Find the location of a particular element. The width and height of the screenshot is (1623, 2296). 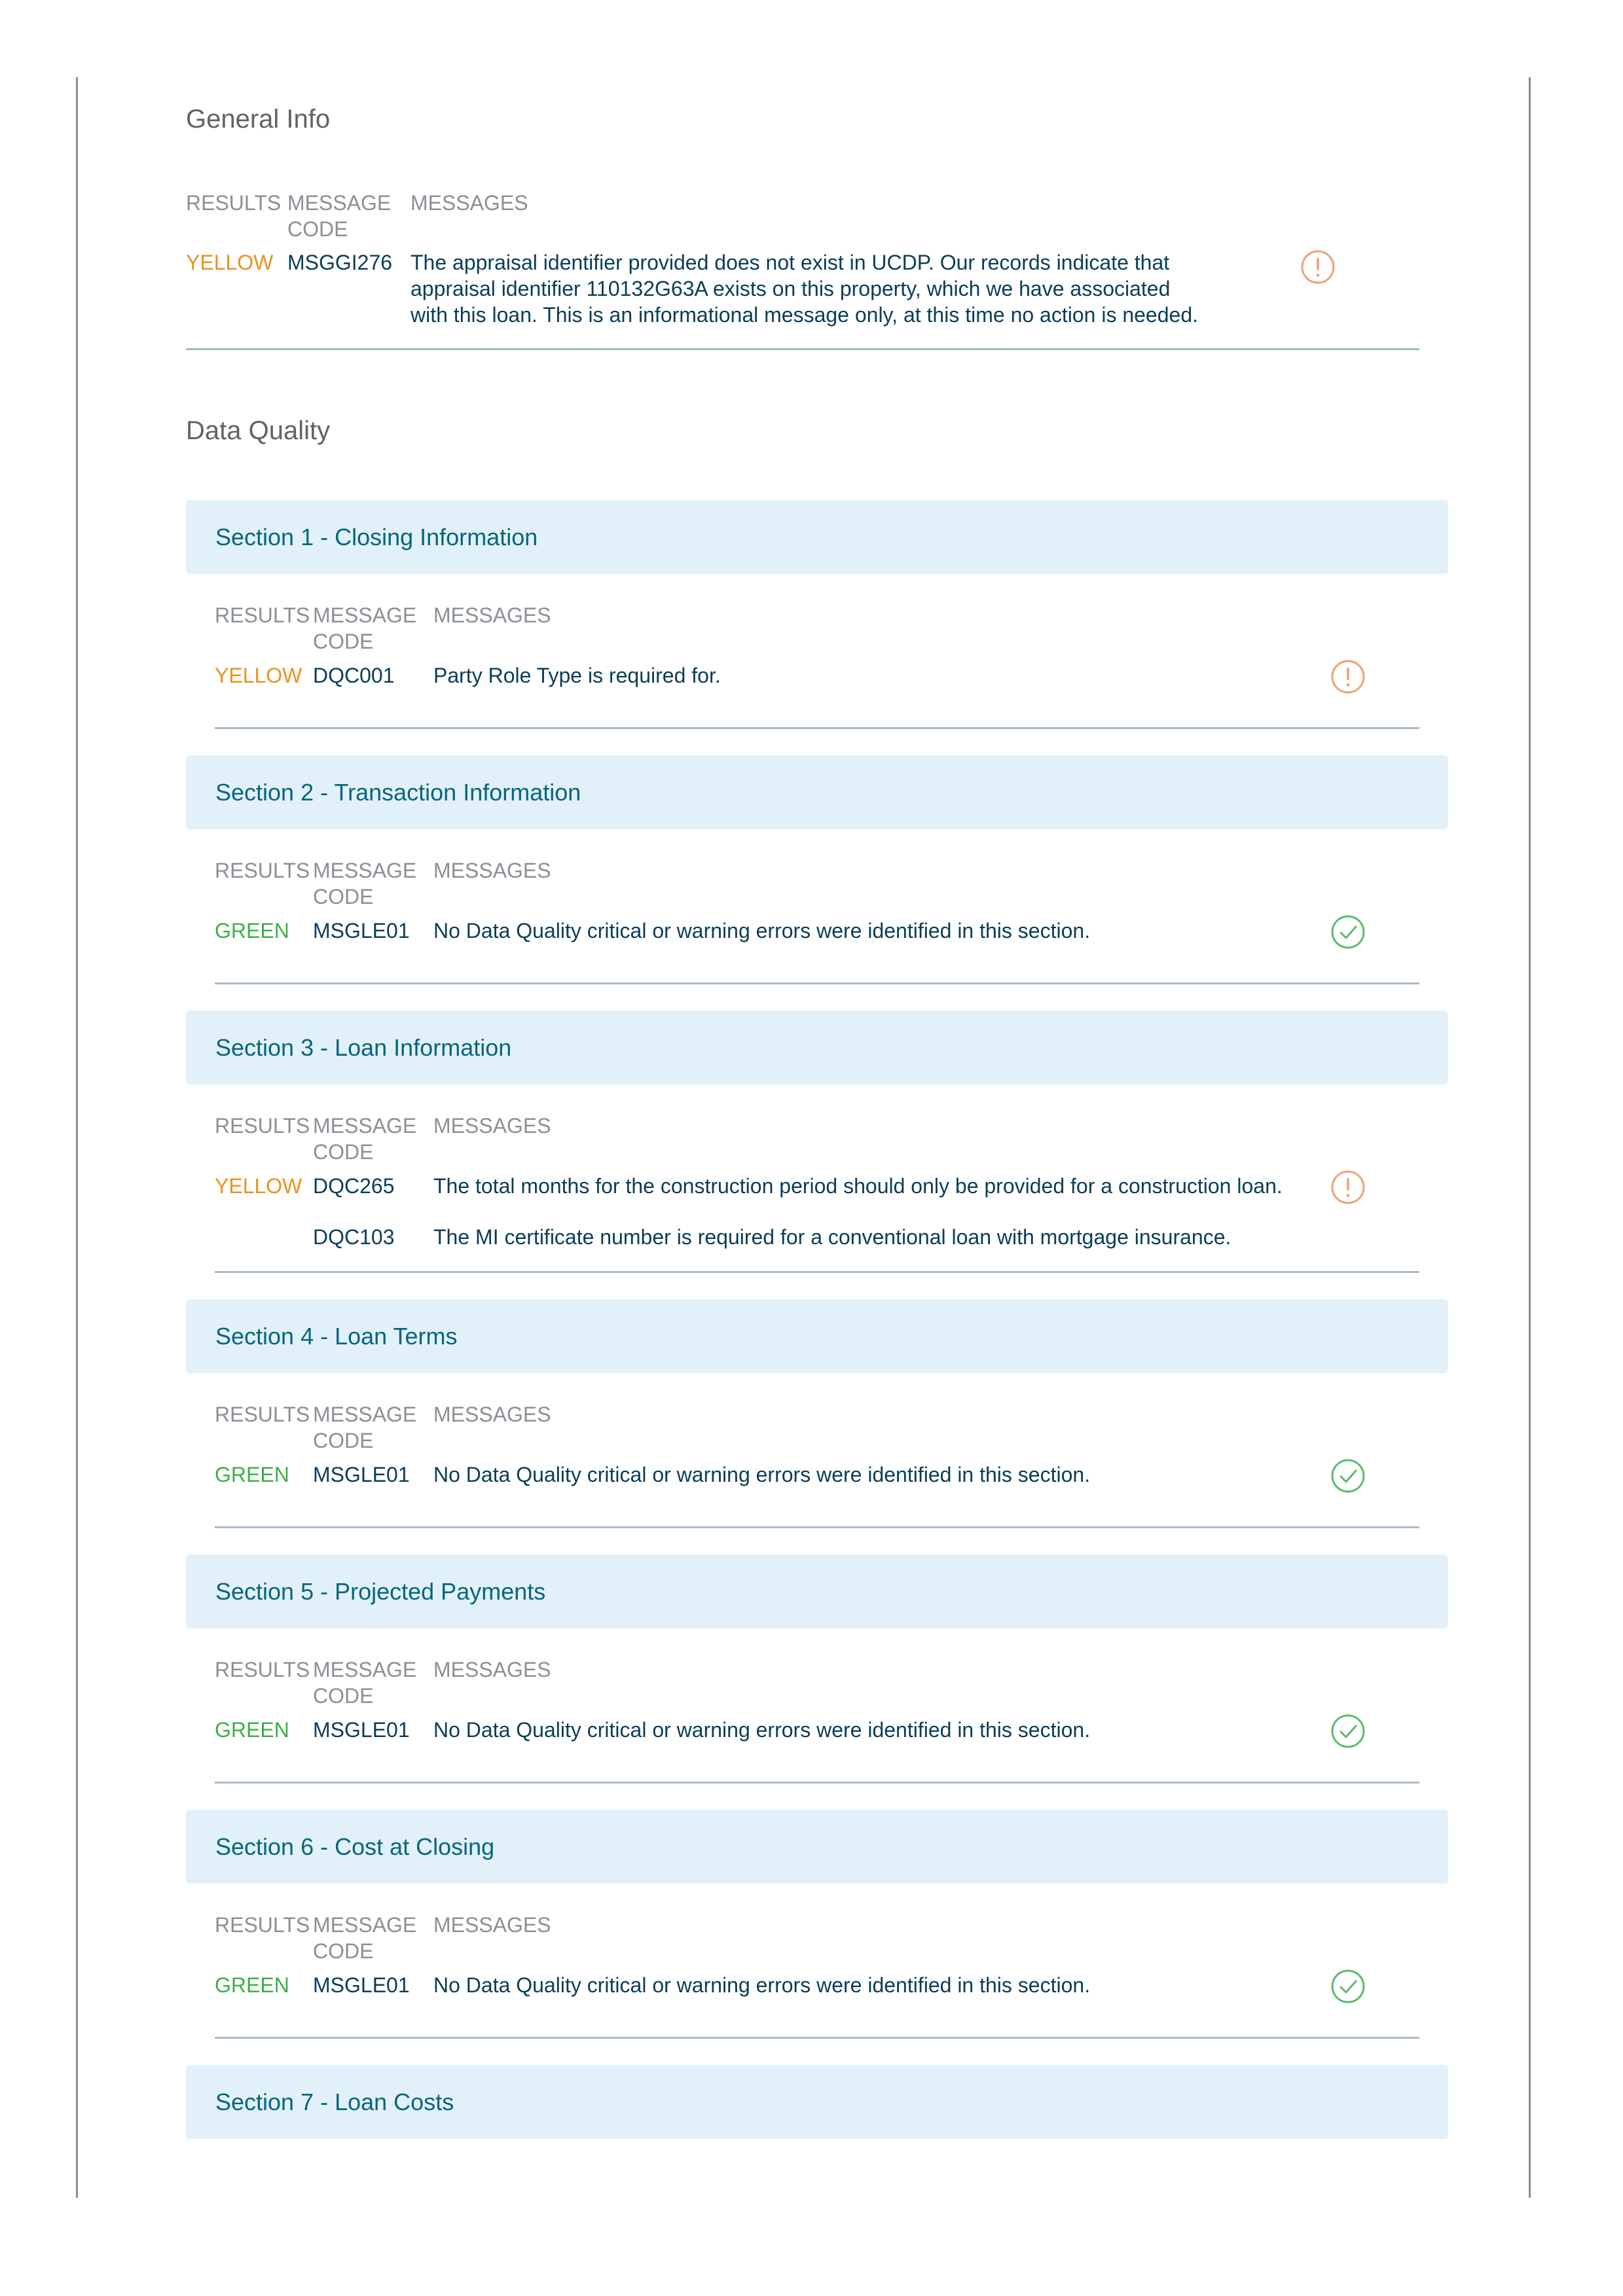

section-header-6: Section 6 - Cost at Closing is located at coordinates (817, 1847).